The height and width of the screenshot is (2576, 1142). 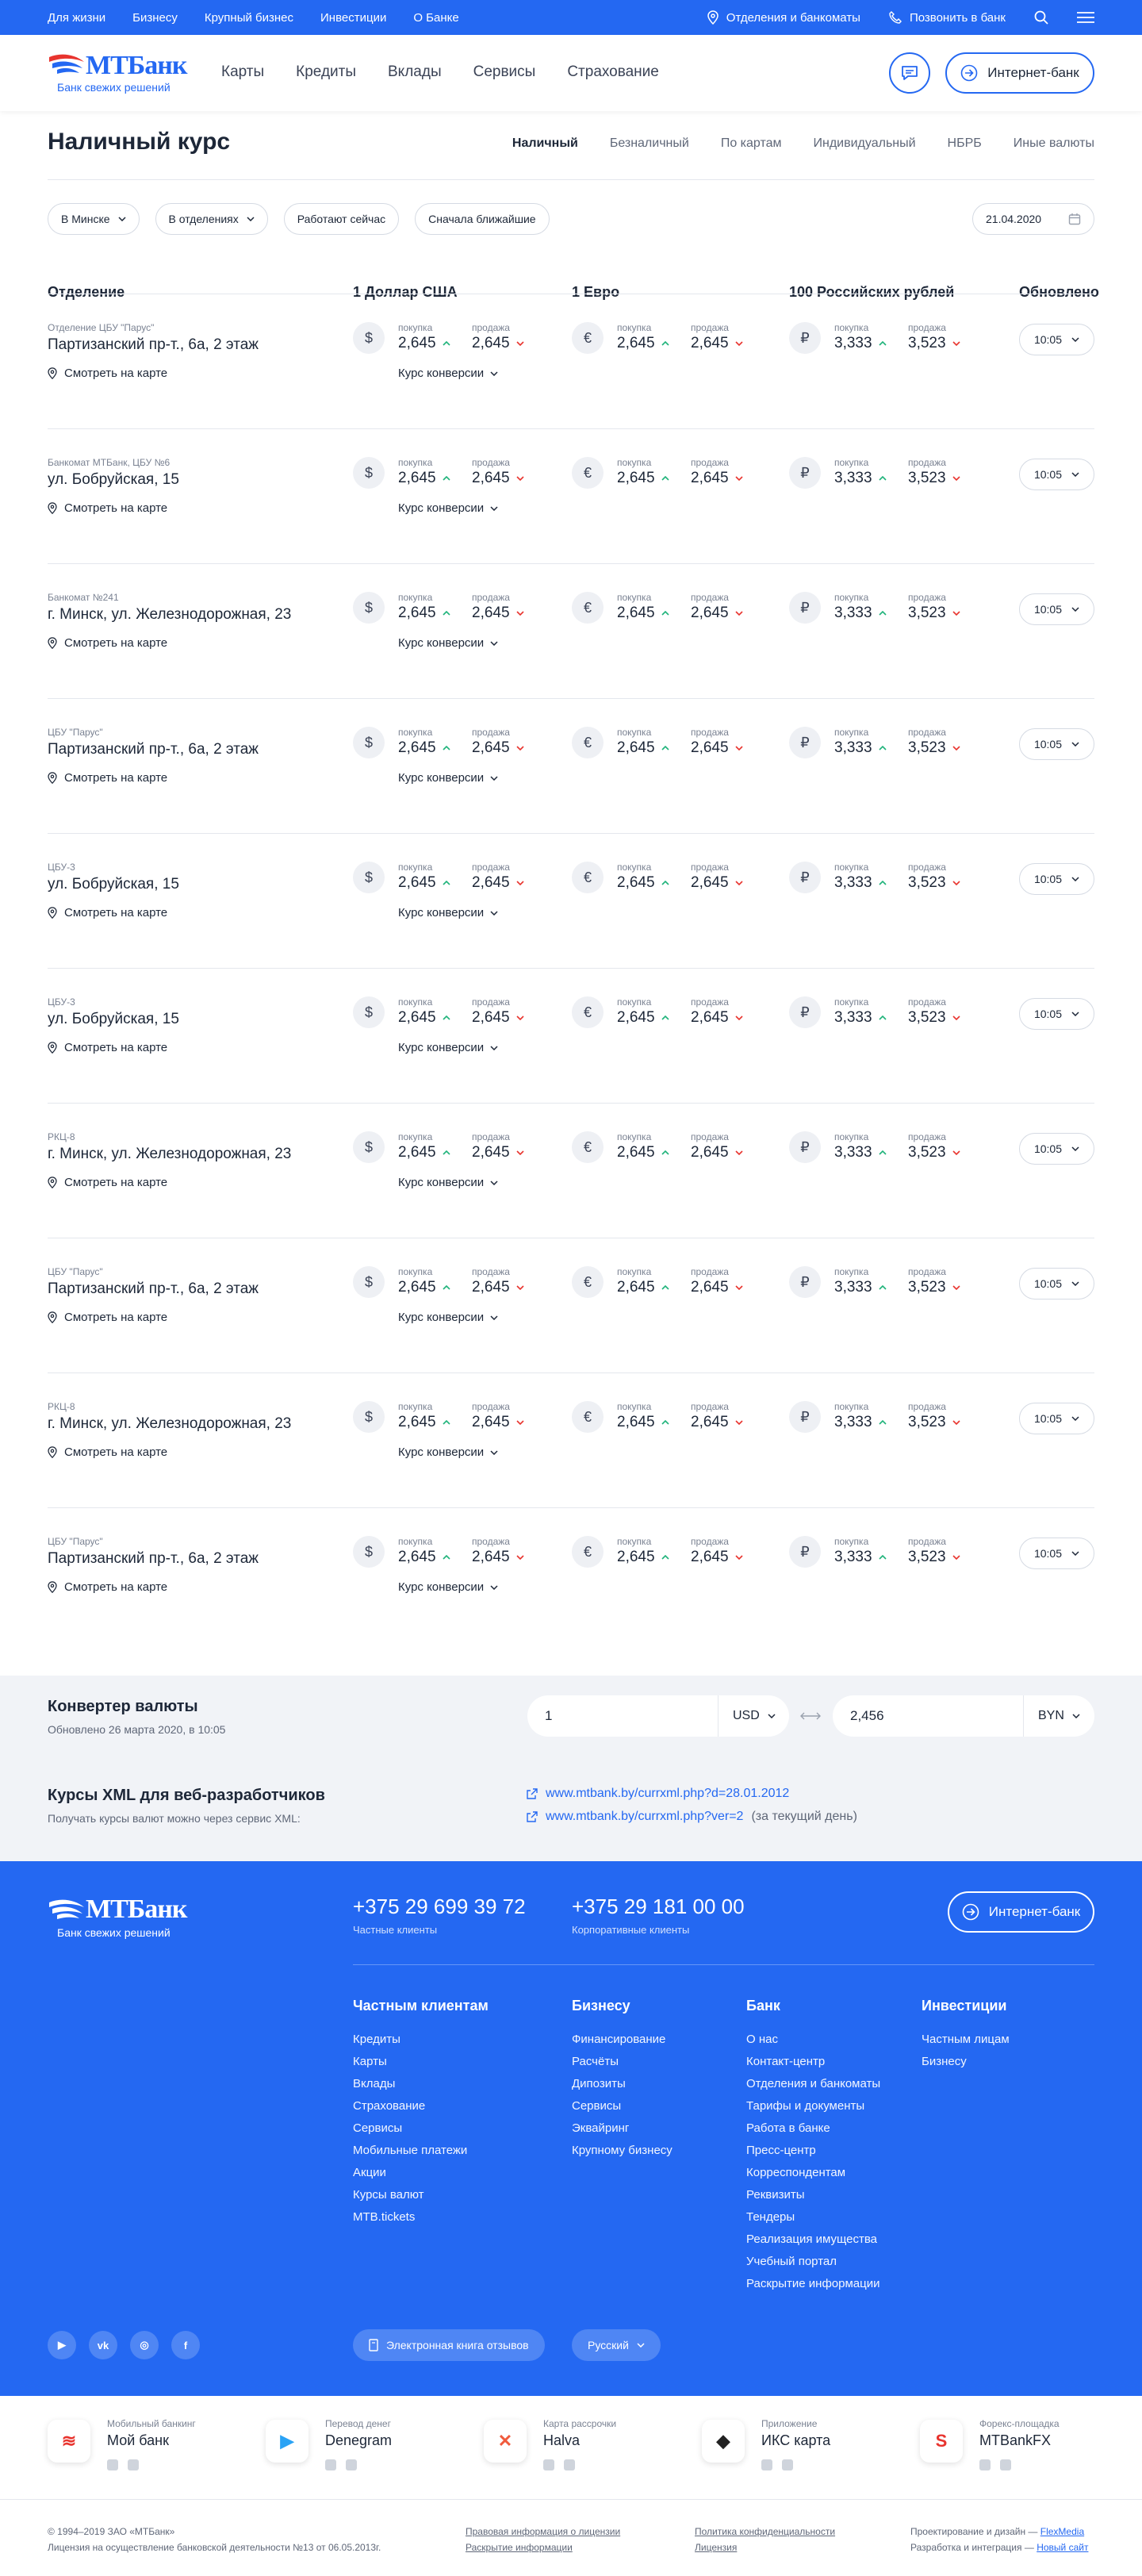 What do you see at coordinates (482, 219) in the screenshot?
I see `nearest-first-filter: Сначала ближайшие` at bounding box center [482, 219].